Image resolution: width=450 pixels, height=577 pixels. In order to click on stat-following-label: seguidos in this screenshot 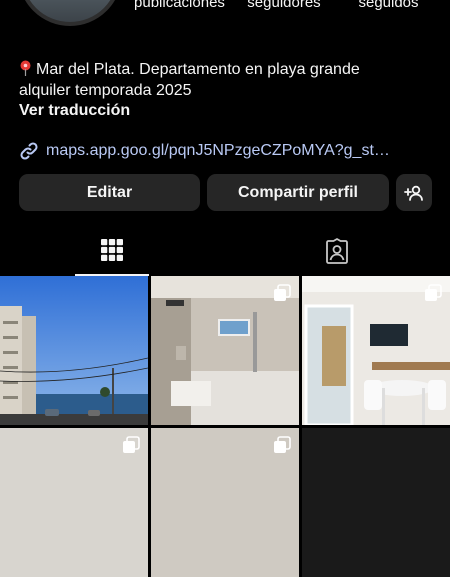, I will do `click(388, 8)`.